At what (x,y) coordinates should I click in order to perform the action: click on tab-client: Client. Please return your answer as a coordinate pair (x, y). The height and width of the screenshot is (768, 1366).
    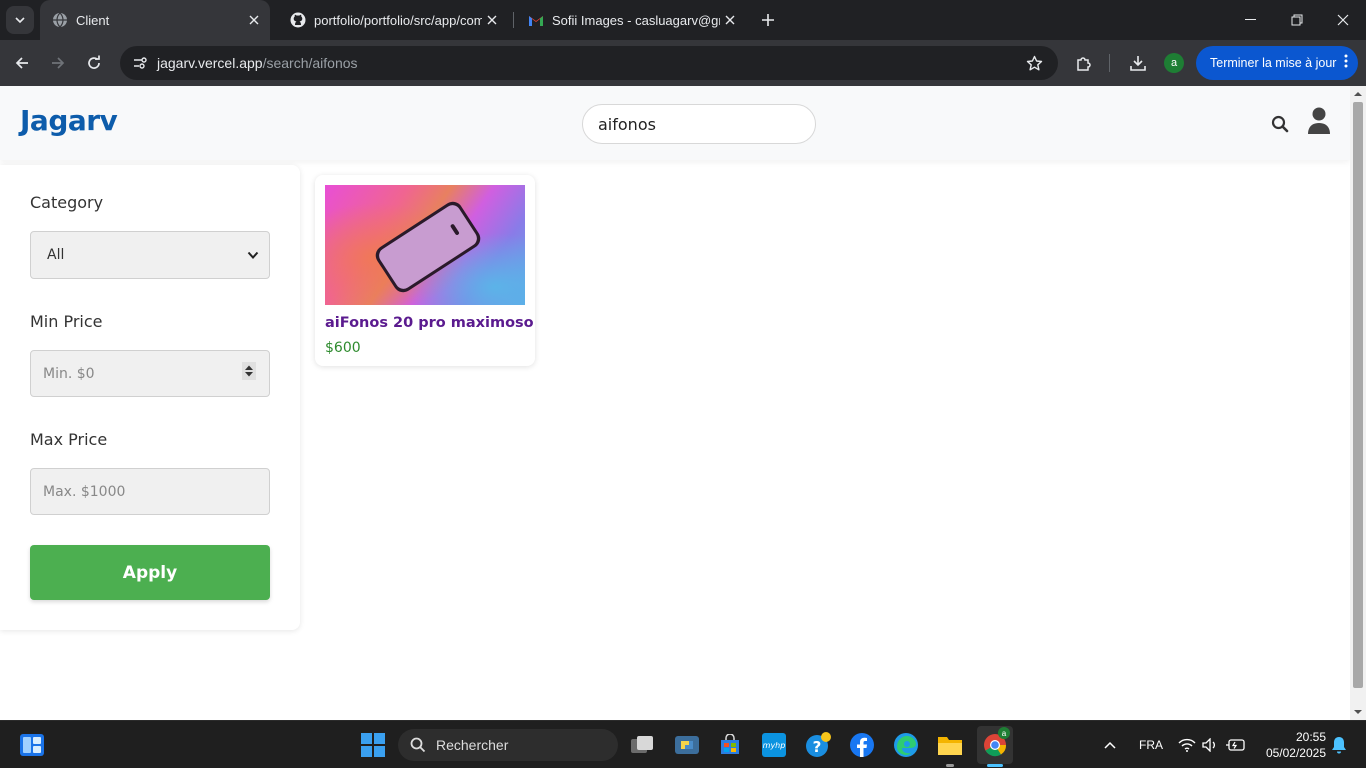
    Looking at the image, I should click on (155, 20).